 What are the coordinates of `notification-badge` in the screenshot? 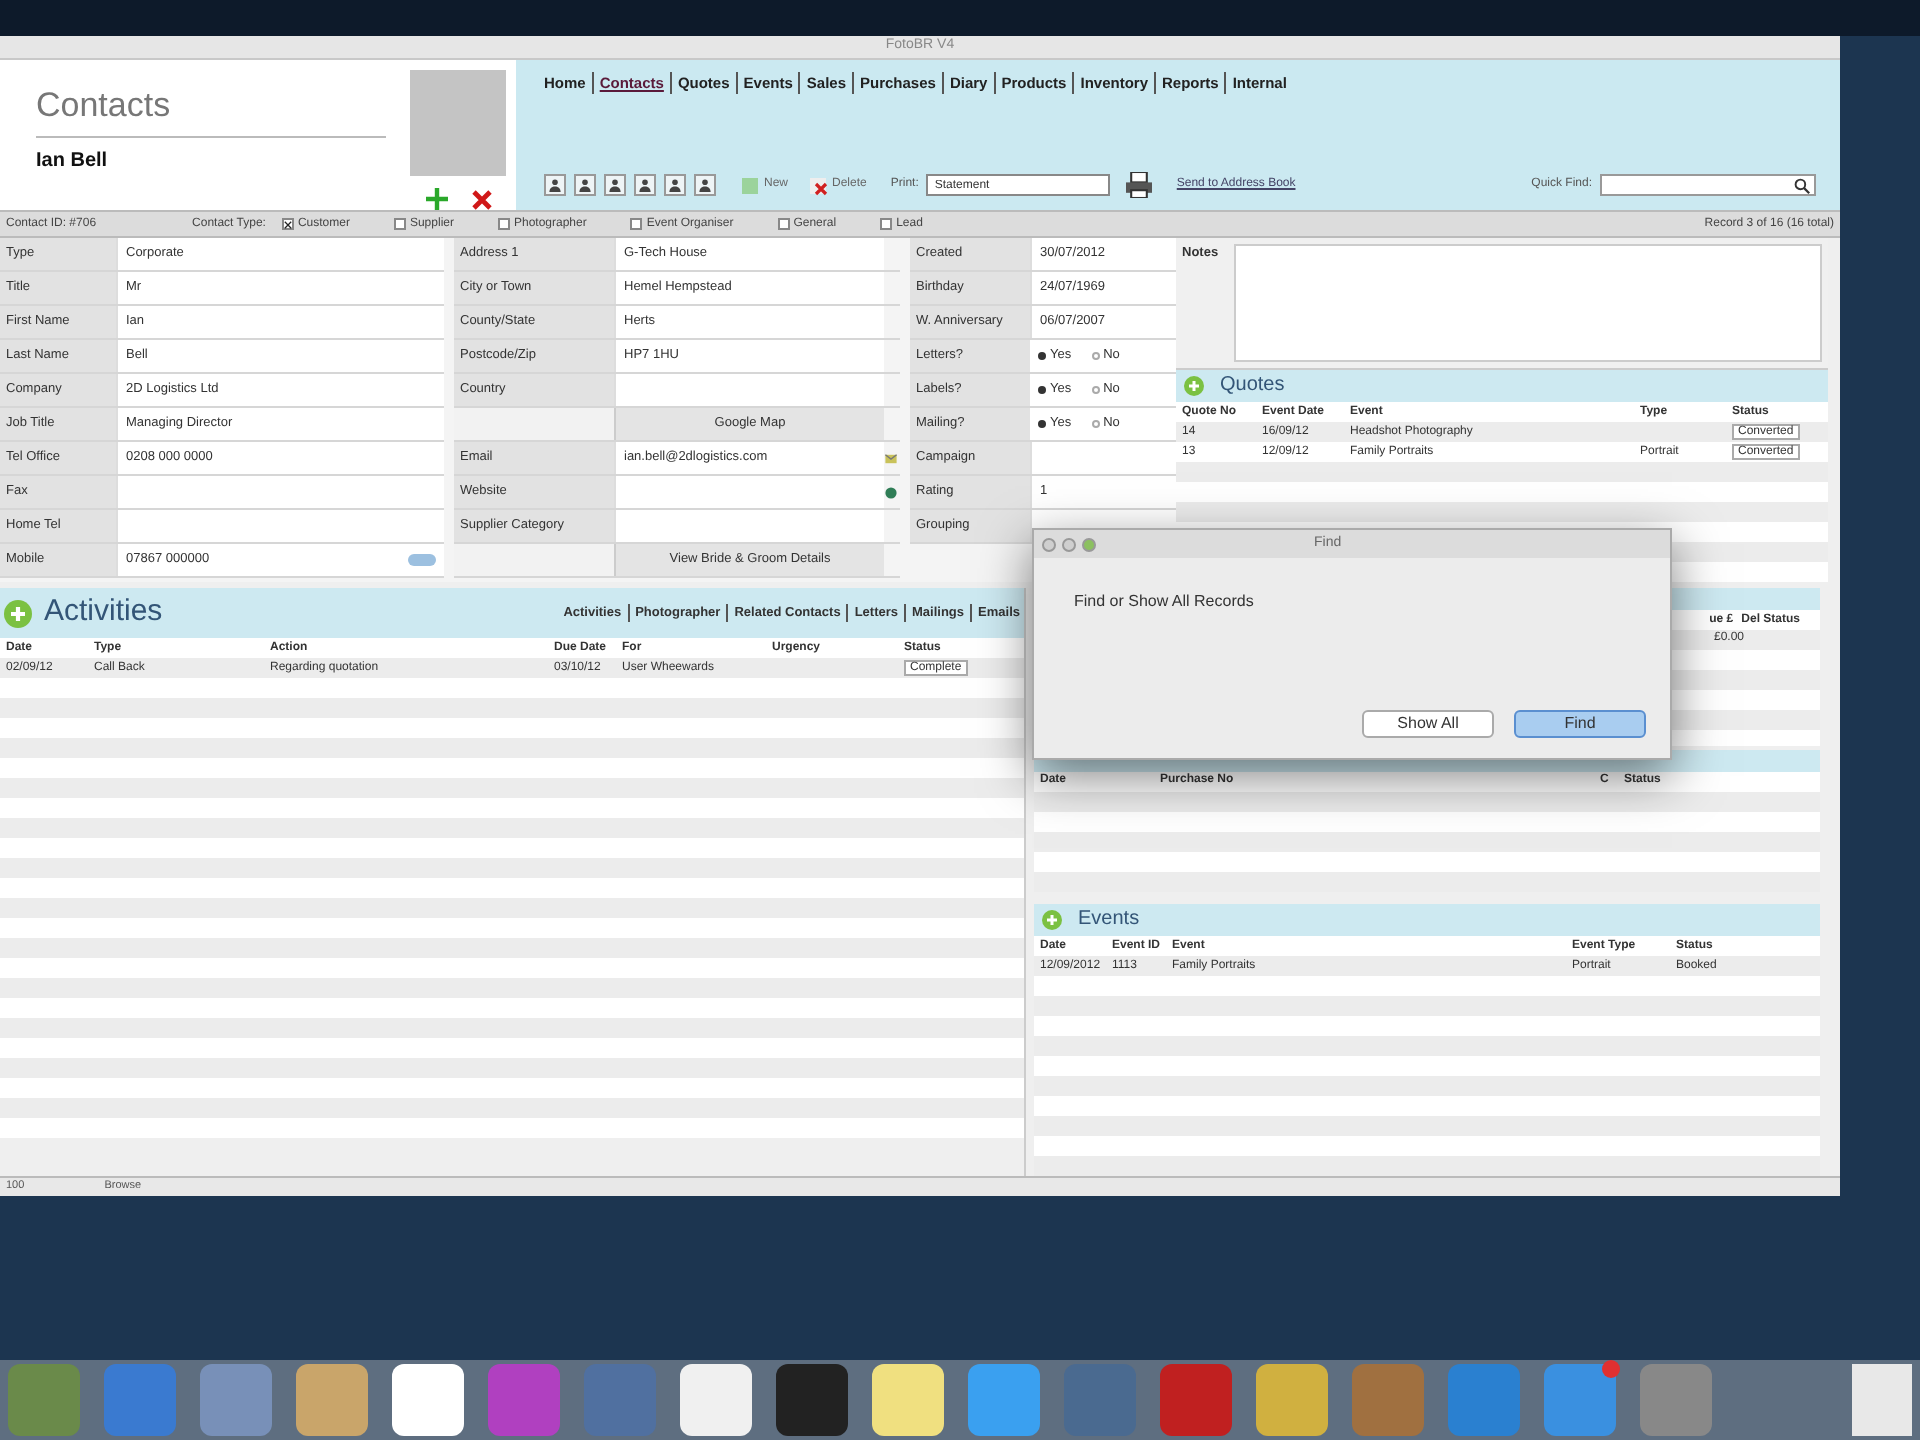 It's located at (1611, 1369).